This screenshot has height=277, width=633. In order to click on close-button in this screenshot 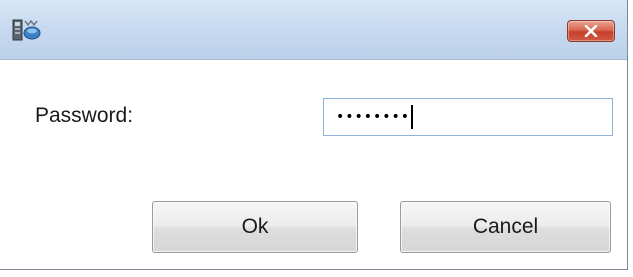, I will do `click(591, 31)`.